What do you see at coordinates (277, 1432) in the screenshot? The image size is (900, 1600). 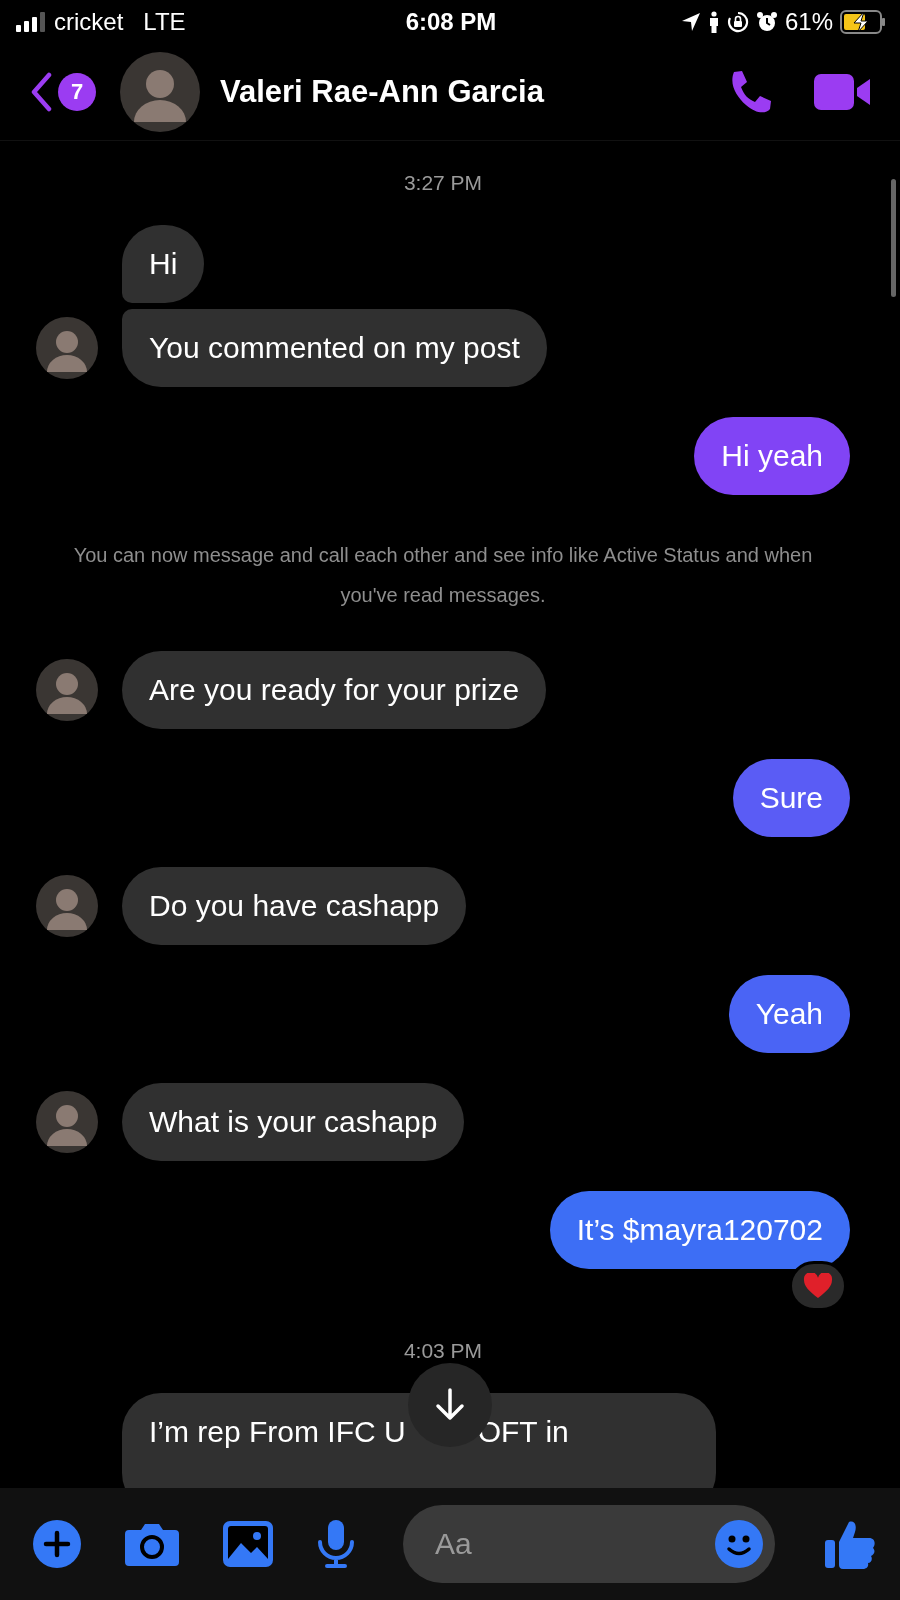 I see `message-text: I’m rep From IFC U` at bounding box center [277, 1432].